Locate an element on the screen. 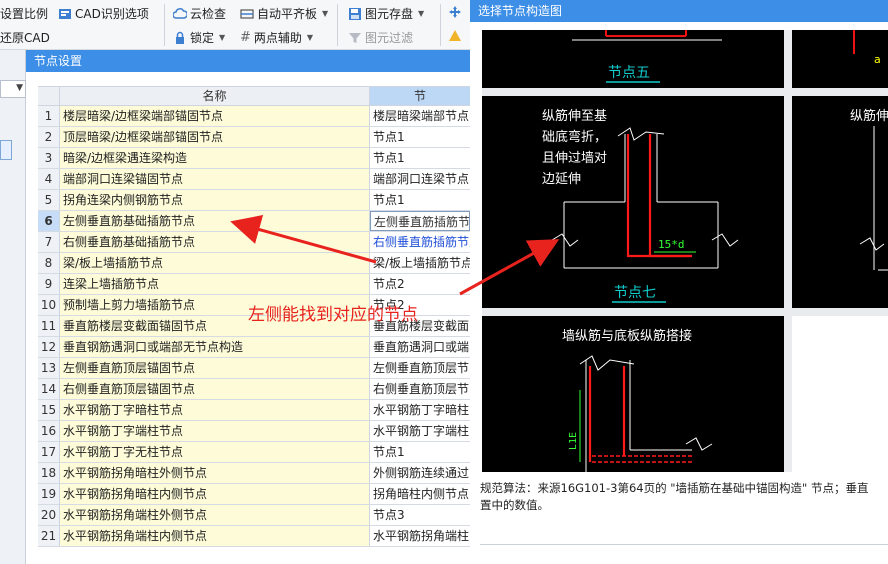  row-number: 4 is located at coordinates (49, 179).